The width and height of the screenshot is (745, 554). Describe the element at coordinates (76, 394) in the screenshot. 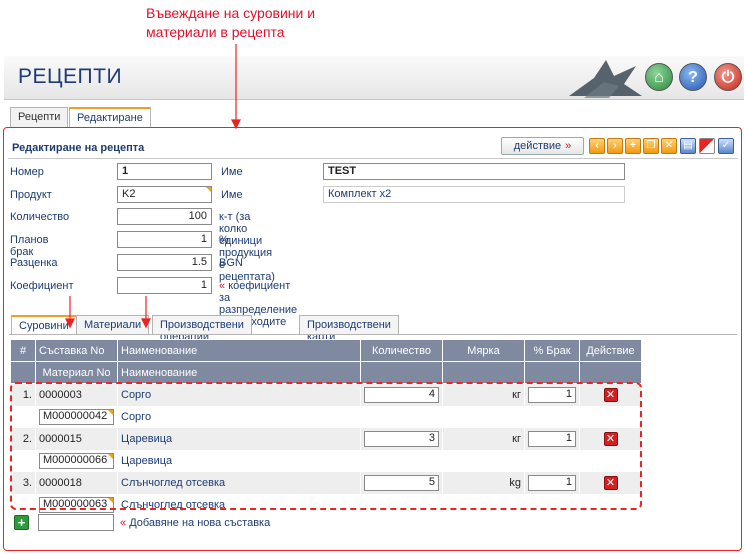

I see `row-component: 0000003` at that location.